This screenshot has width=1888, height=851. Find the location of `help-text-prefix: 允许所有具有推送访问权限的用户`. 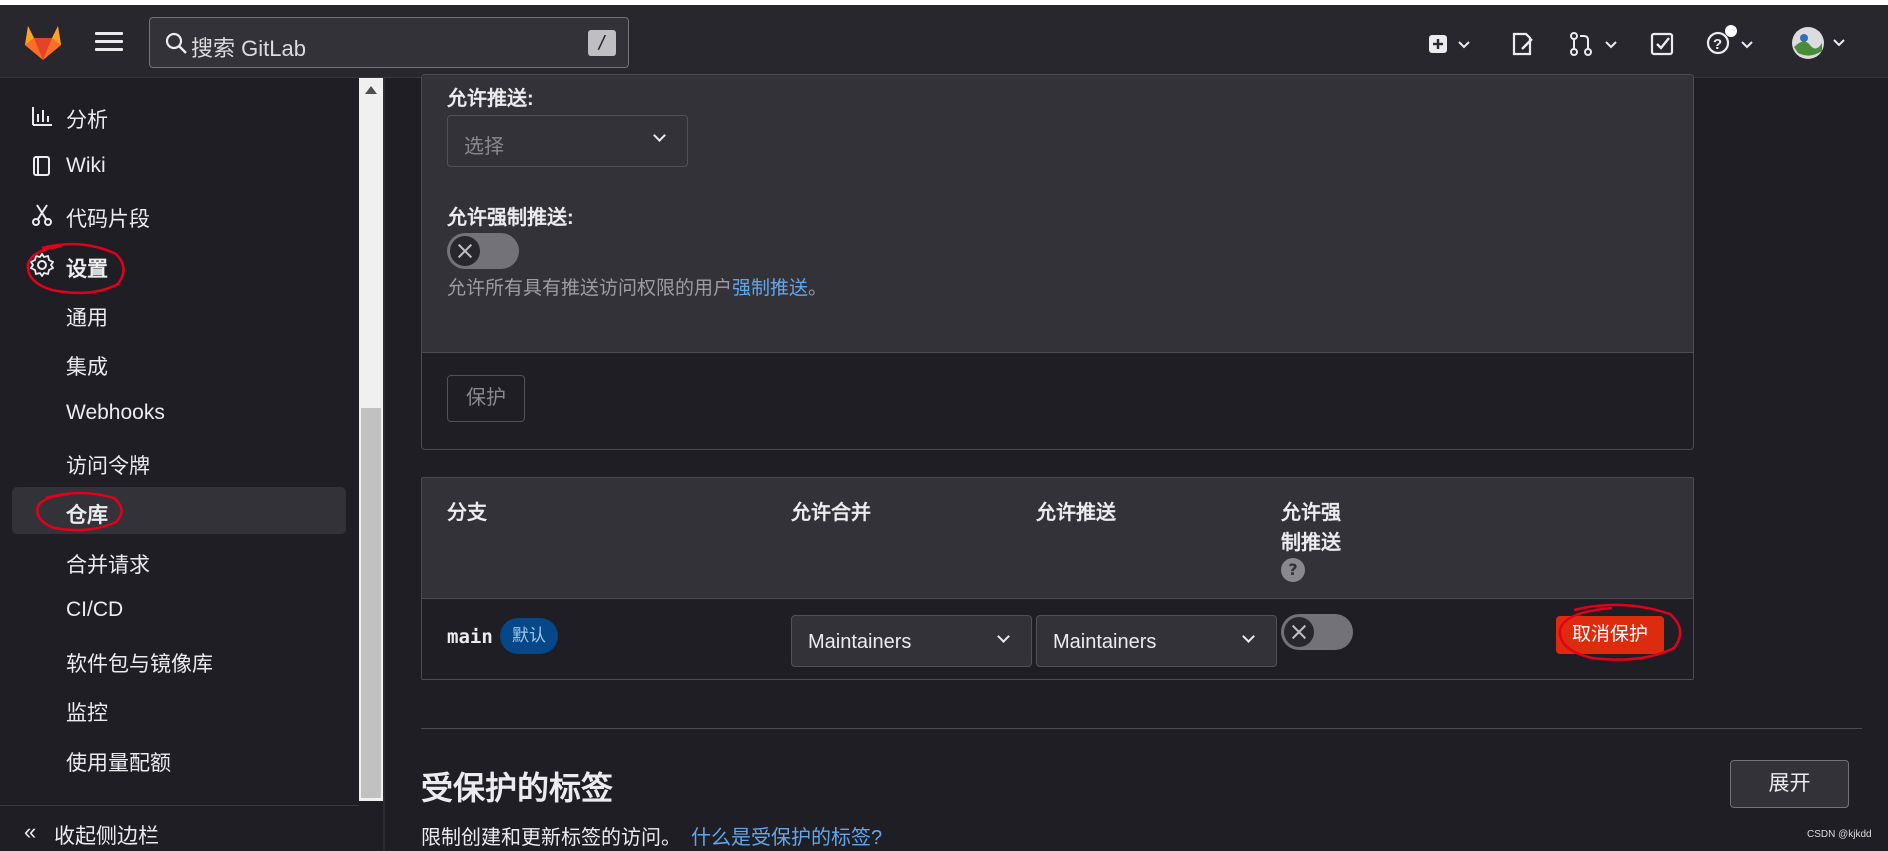

help-text-prefix: 允许所有具有推送访问权限的用户 is located at coordinates (590, 288).